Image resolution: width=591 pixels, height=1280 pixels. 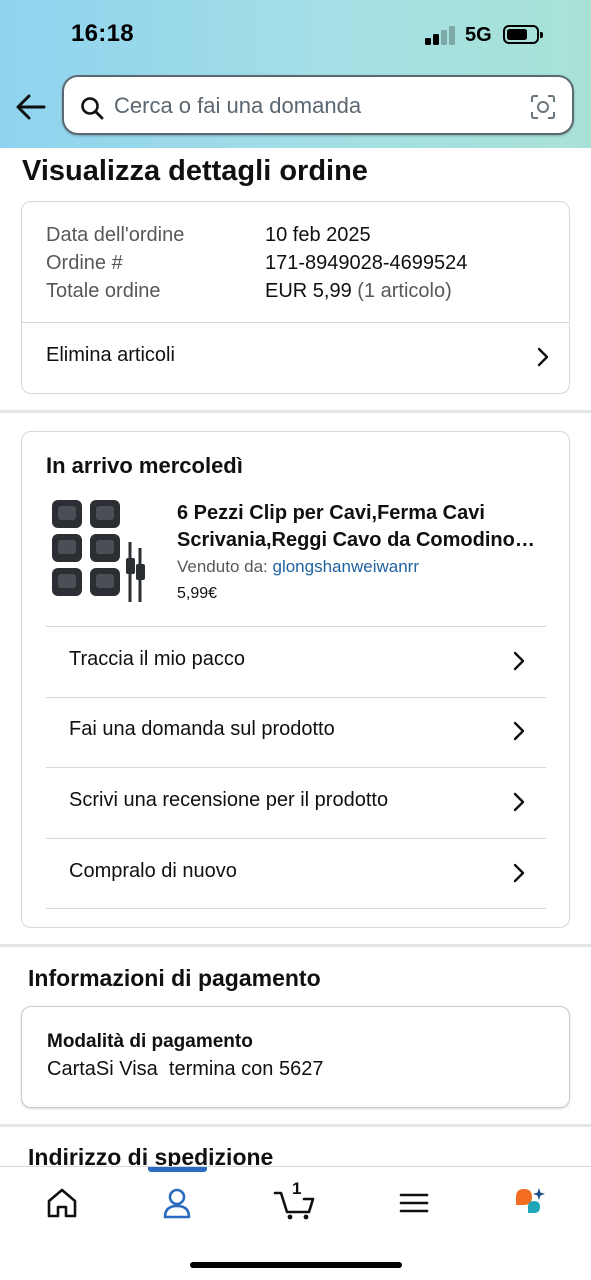 What do you see at coordinates (256, 263) in the screenshot?
I see `order-number-row: Ordine # 171-8949028-4699524` at bounding box center [256, 263].